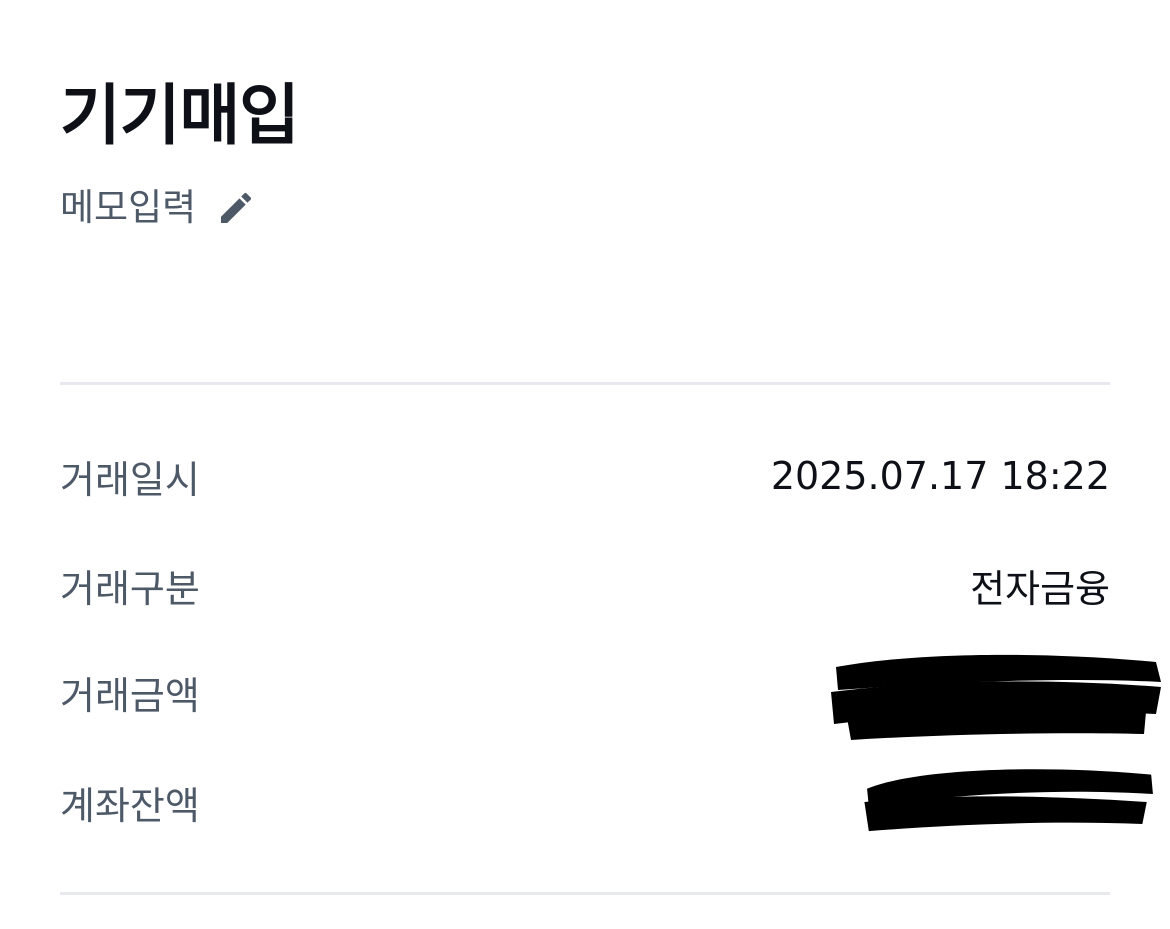 The width and height of the screenshot is (1170, 929). I want to click on detail-value: 2025.07.17 18:22, so click(940, 476).